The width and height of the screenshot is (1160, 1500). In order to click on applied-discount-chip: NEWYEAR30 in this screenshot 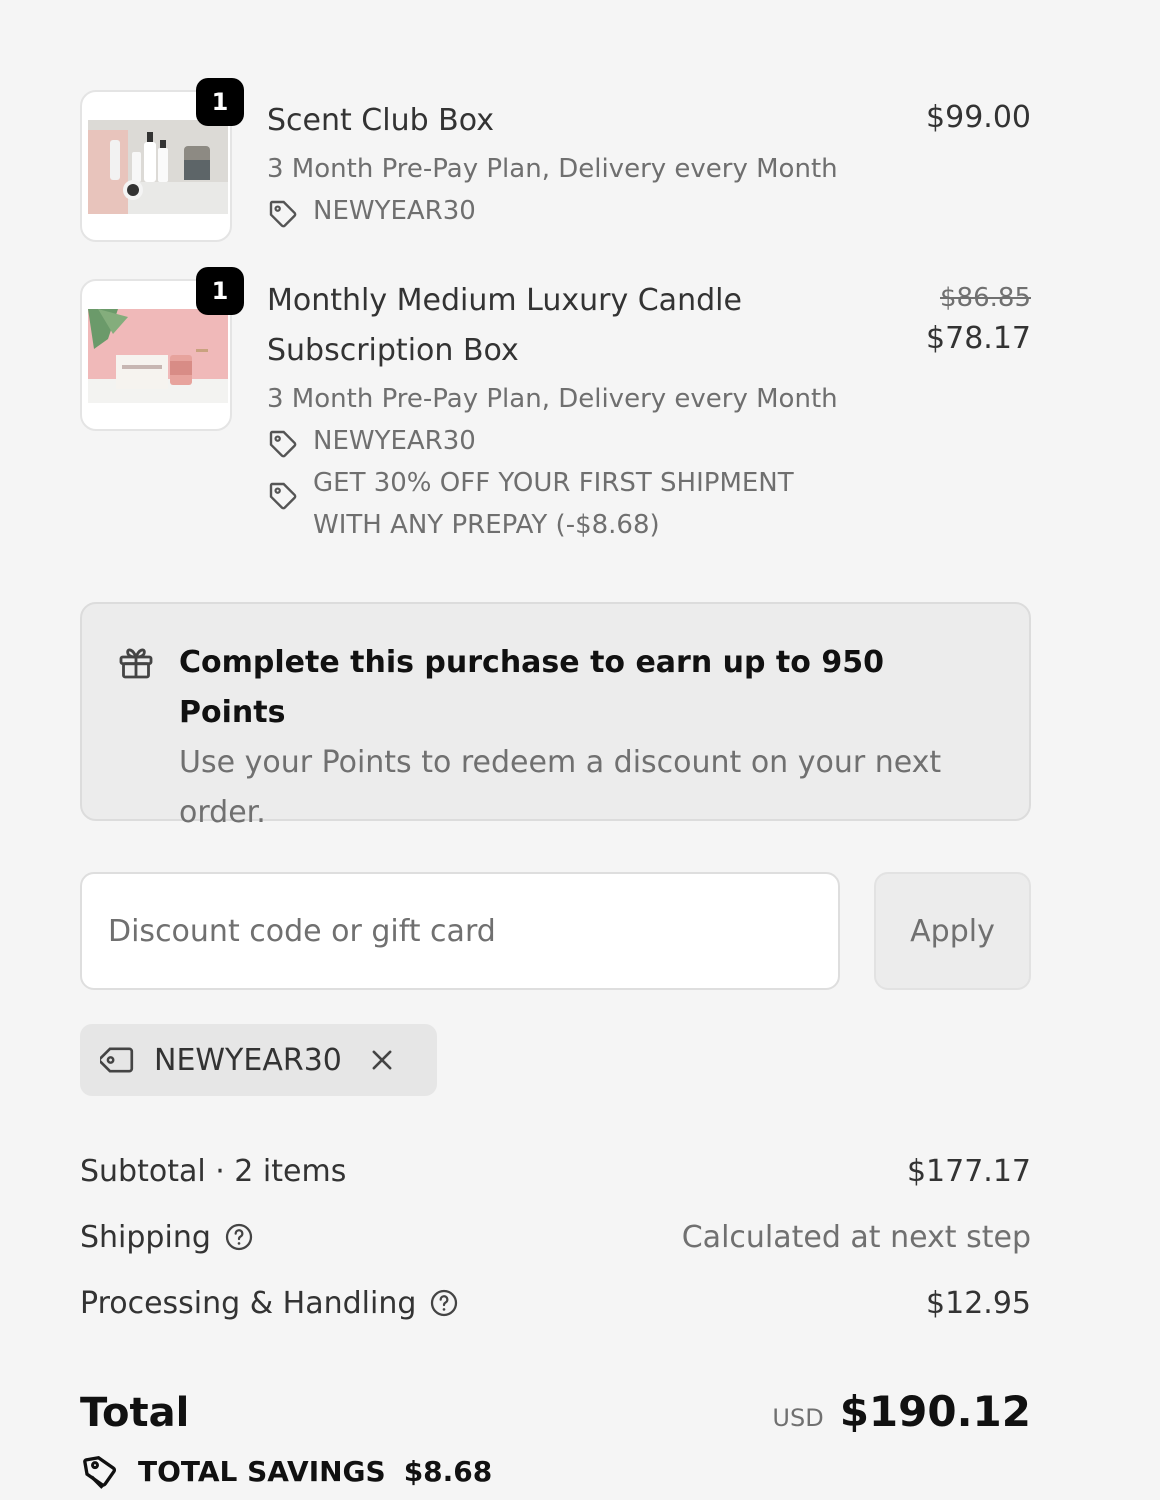, I will do `click(258, 1060)`.